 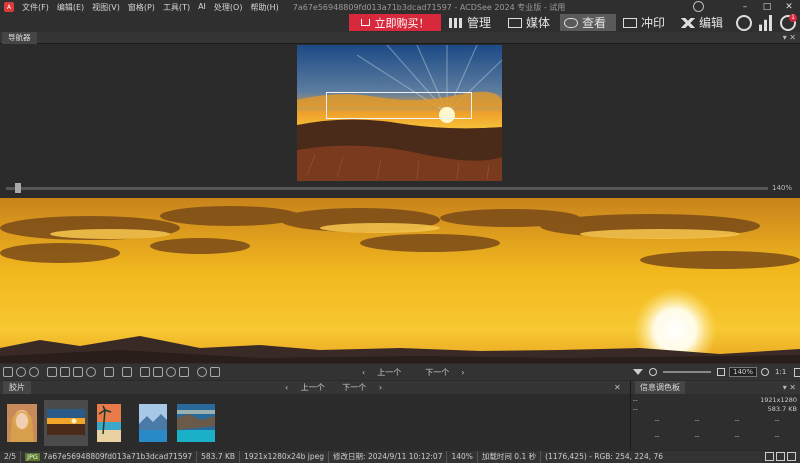 I want to click on color-mode-alt-icon, so click(x=780, y=456).